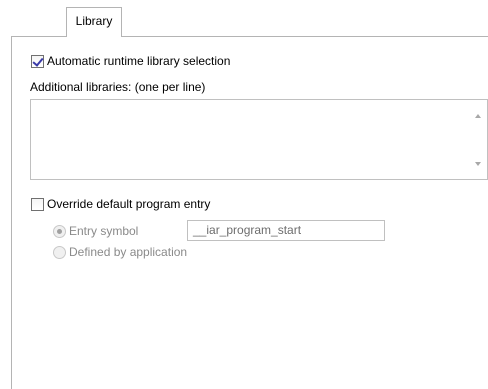 The width and height of the screenshot is (488, 389). I want to click on tab-library-label: Library, so click(94, 21).